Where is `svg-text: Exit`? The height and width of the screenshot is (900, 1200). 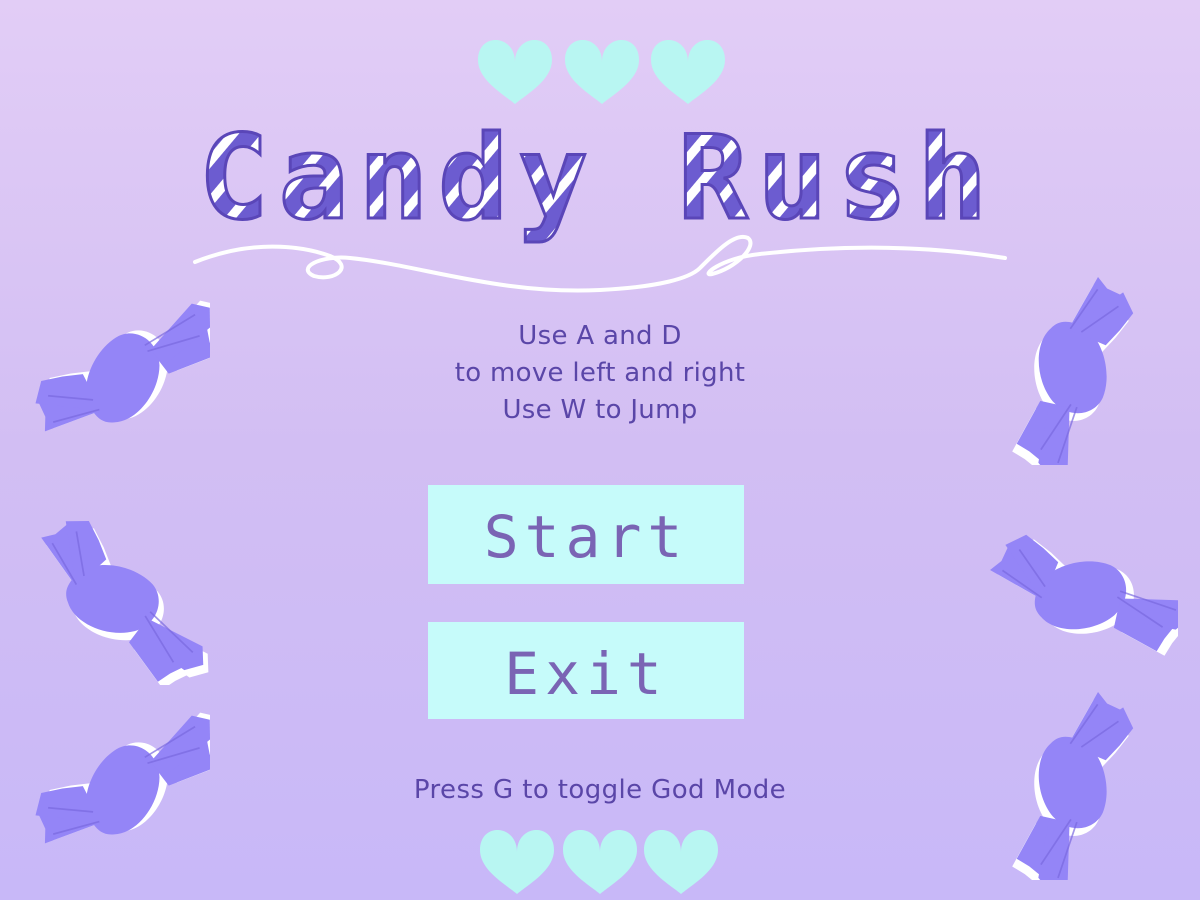
svg-text: Exit is located at coordinates (586, 674).